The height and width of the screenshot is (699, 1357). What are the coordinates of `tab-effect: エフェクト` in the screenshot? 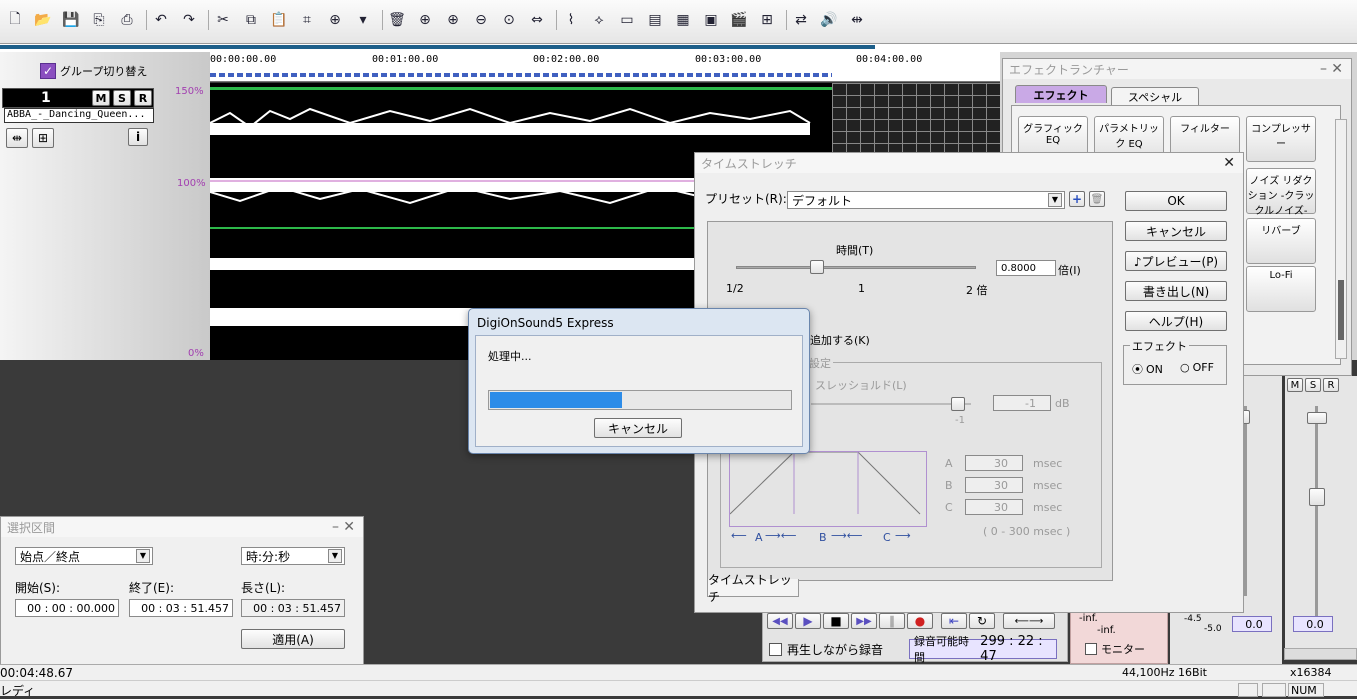 It's located at (1061, 94).